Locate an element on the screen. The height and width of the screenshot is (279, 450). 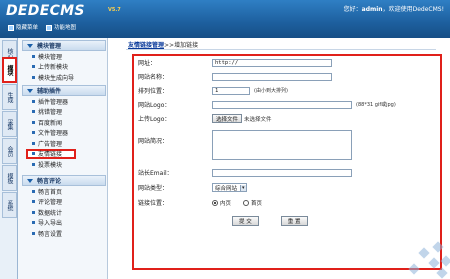
row-upload-logo: 上传Logo： 选择文件 未选择文件 is located at coordinates (287, 118).